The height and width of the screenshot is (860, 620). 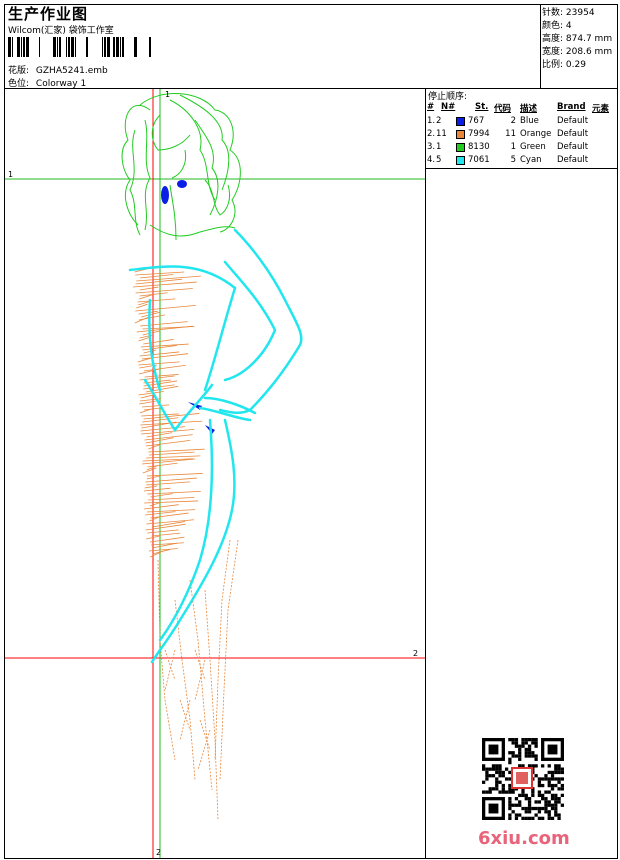 What do you see at coordinates (524, 838) in the screenshot?
I see `watermark-text: 6xiu.com` at bounding box center [524, 838].